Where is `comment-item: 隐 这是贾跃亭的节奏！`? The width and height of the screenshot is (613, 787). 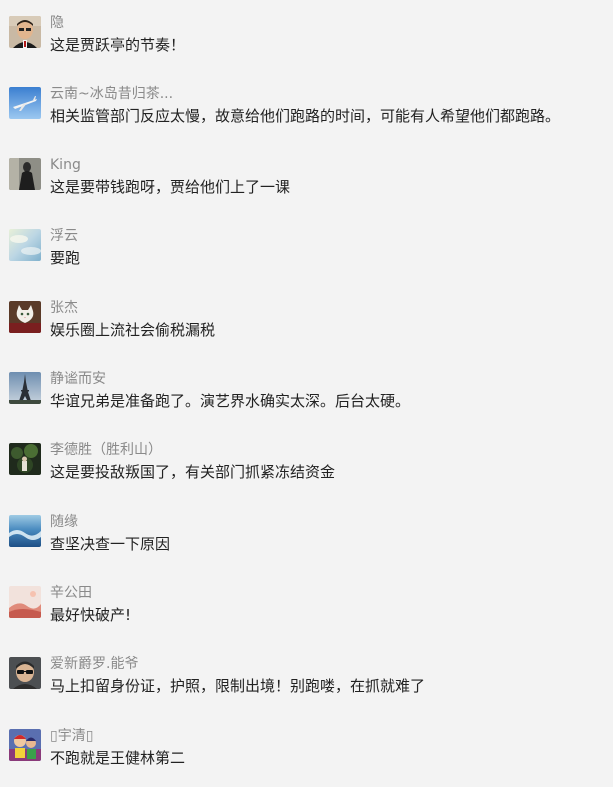 comment-item: 隐 这是贾跃亭的节奏！ is located at coordinates (306, 44).